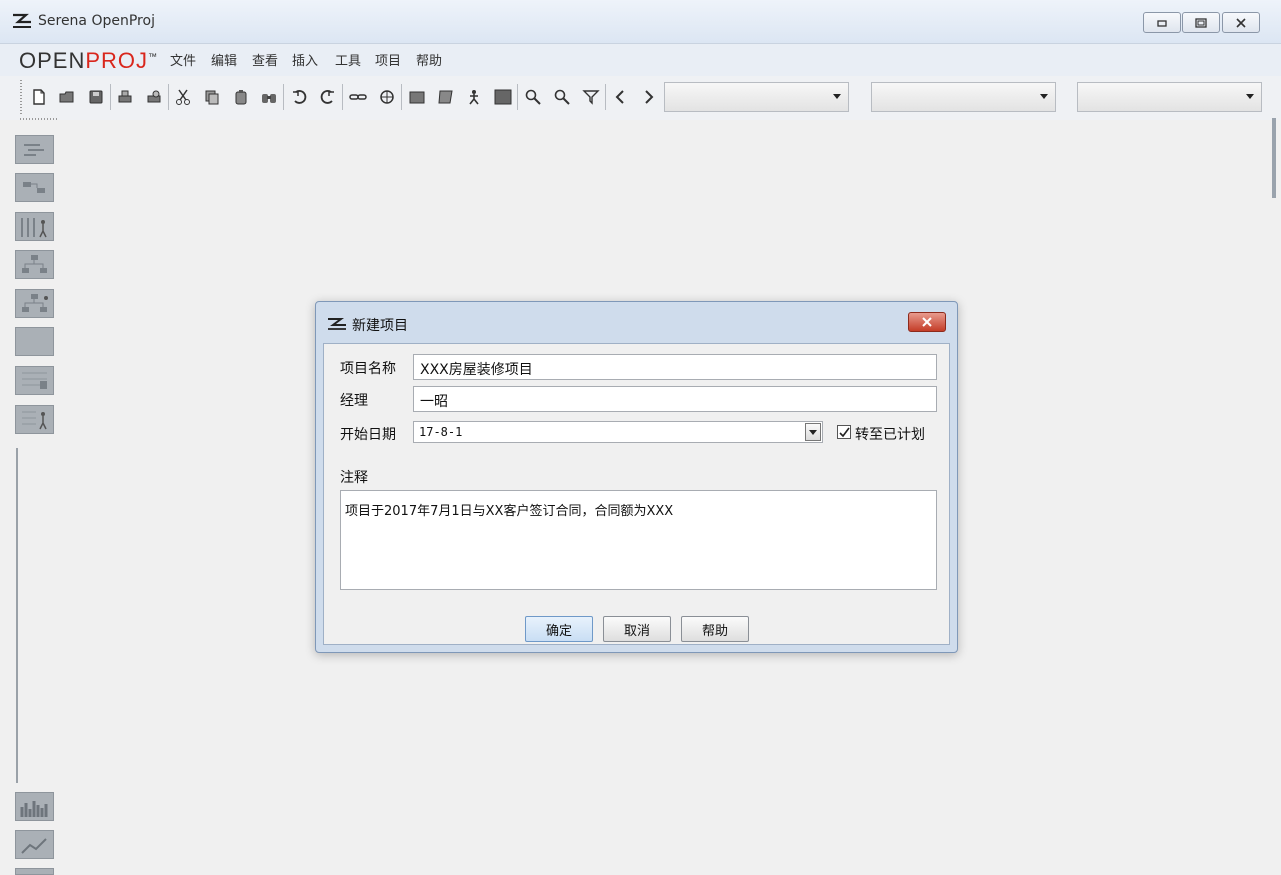  Describe the element at coordinates (34, 380) in the screenshot. I see `task-usage-icon` at that location.